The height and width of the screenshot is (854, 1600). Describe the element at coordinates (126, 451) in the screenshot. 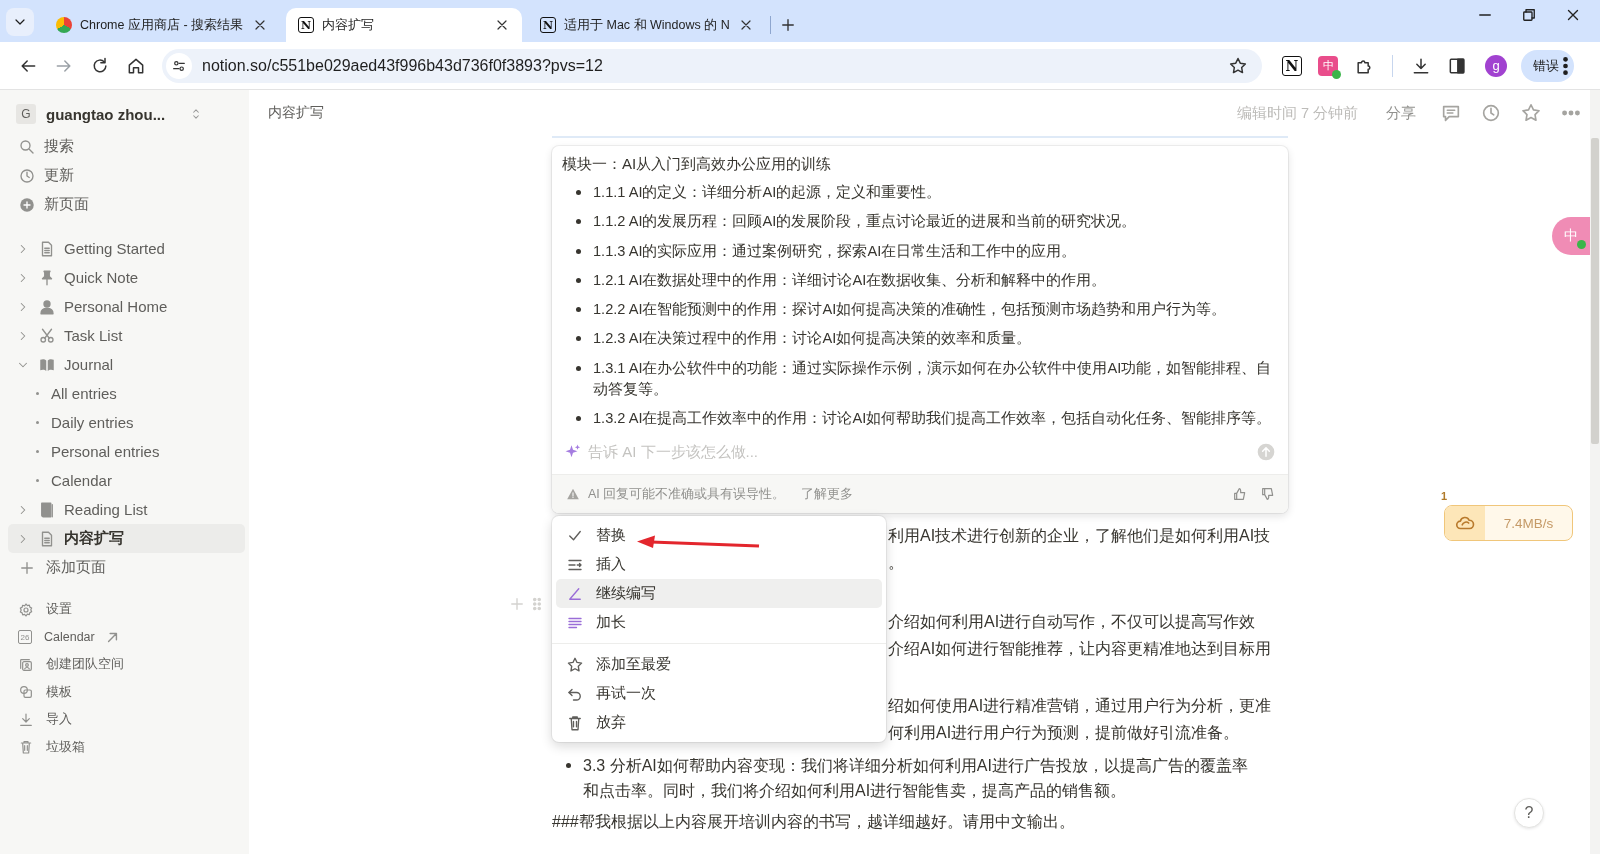

I see `sidebar-subpage: Personal entries` at that location.